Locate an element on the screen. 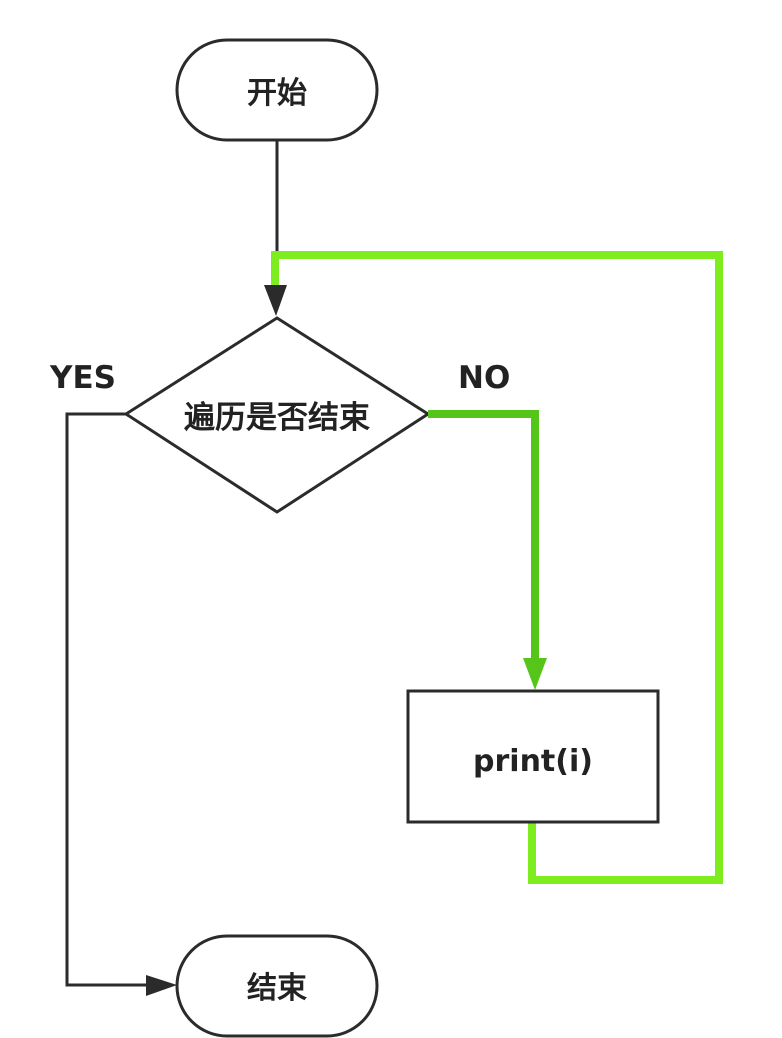 This screenshot has width=782, height=1038. yes-branch-label: YES is located at coordinates (82, 378).